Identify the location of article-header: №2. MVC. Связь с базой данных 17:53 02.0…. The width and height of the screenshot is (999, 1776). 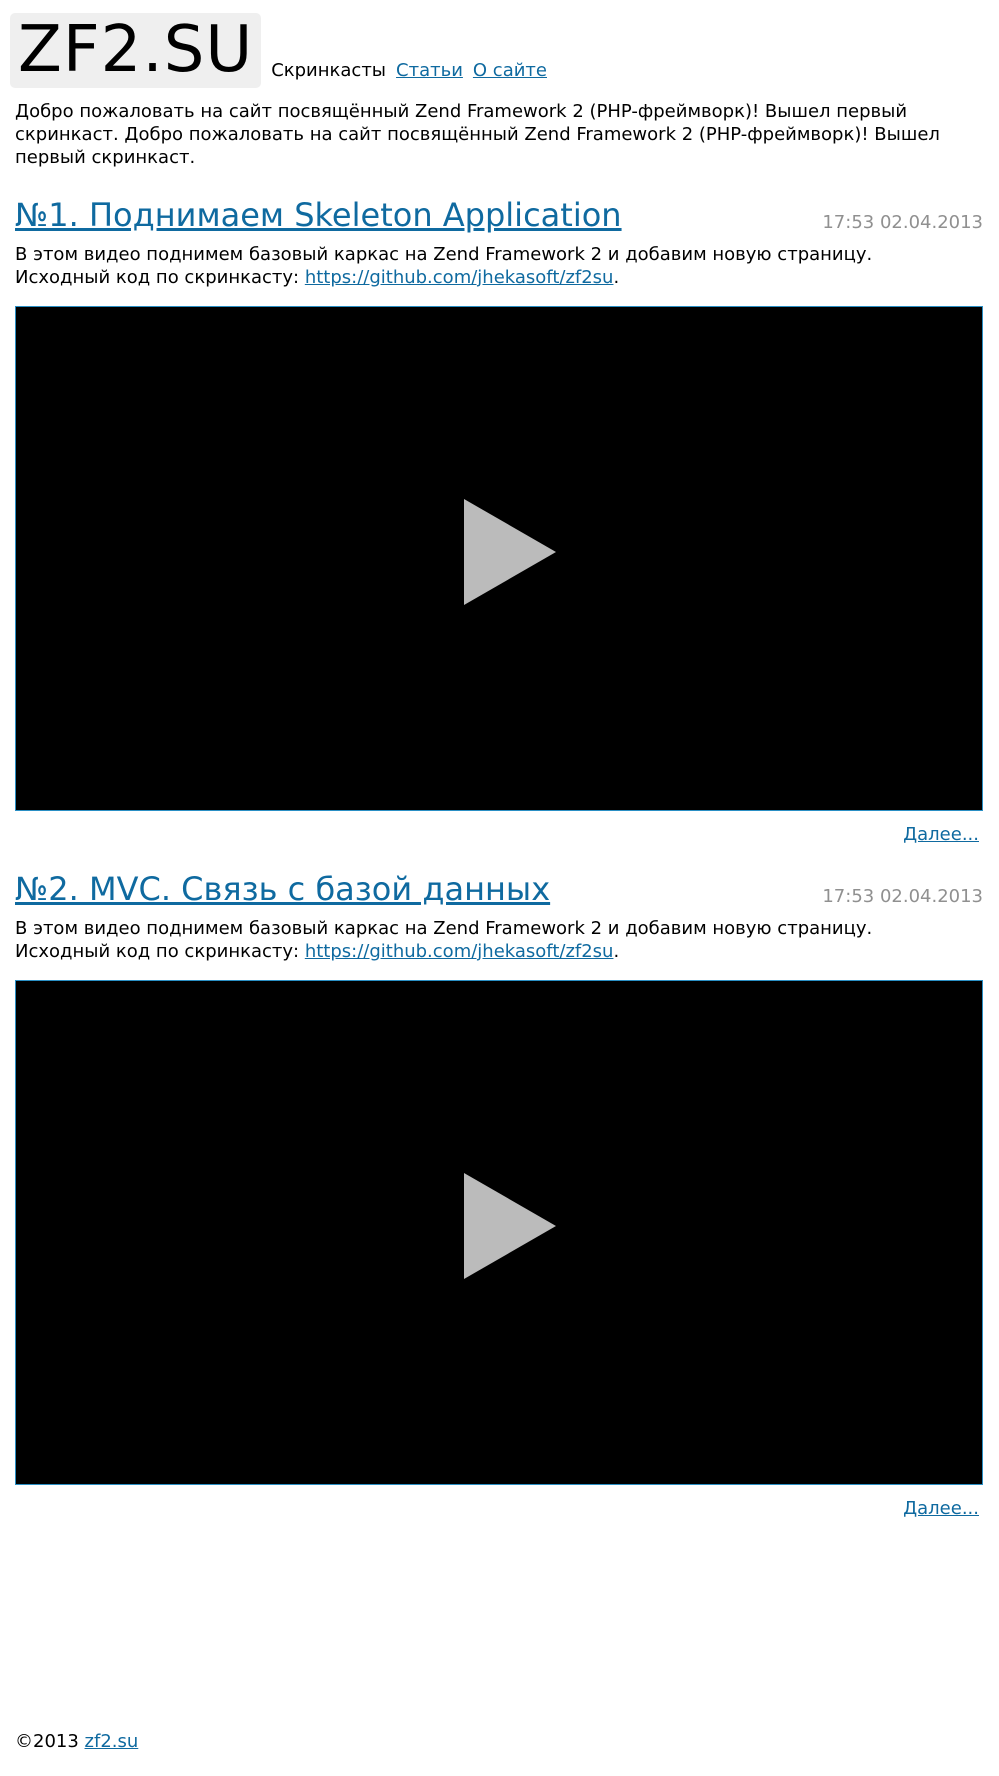
(499, 889).